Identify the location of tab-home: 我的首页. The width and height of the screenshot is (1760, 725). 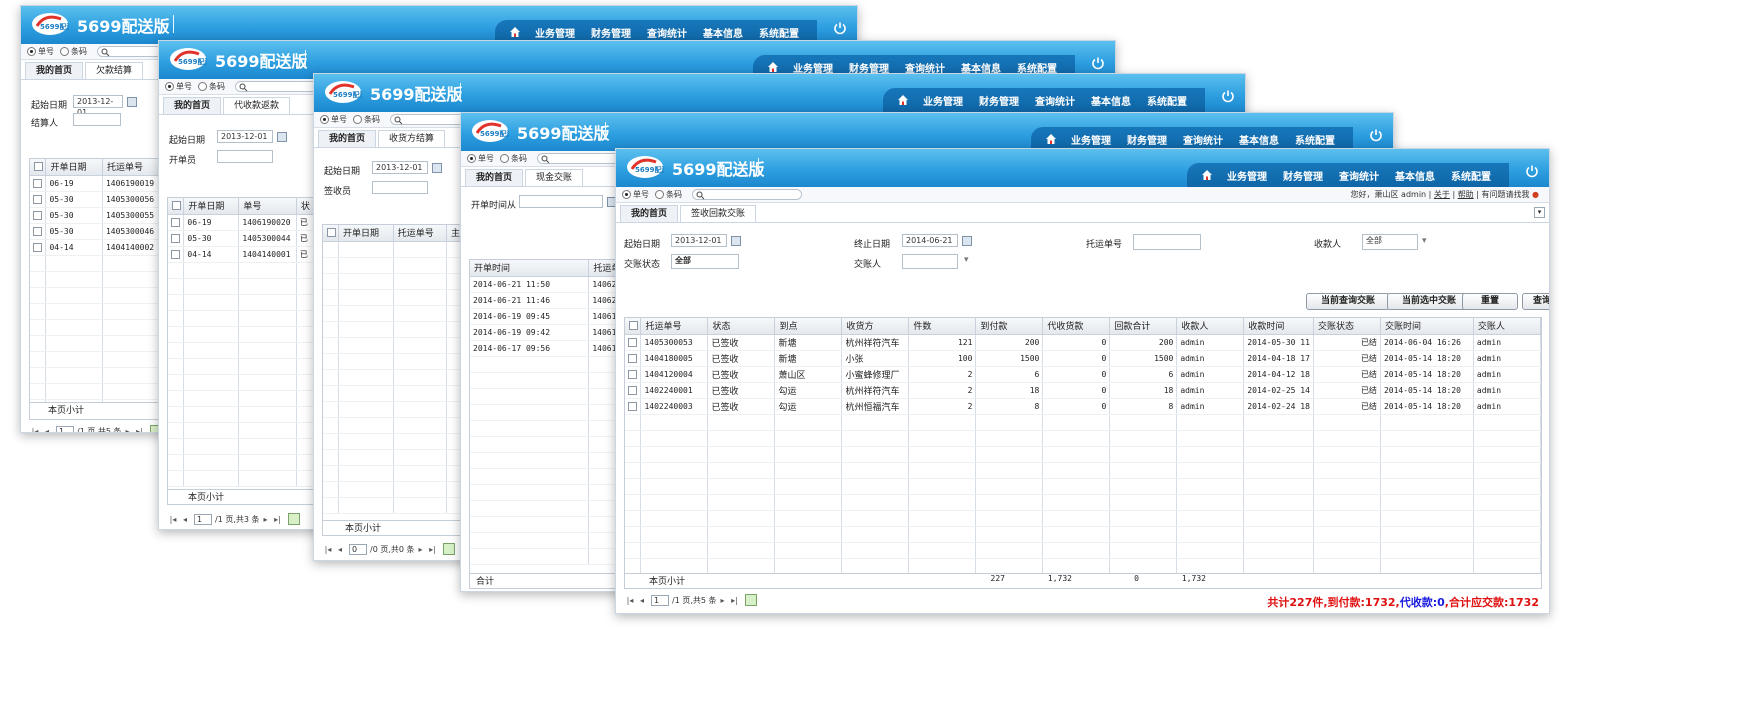
(649, 213).